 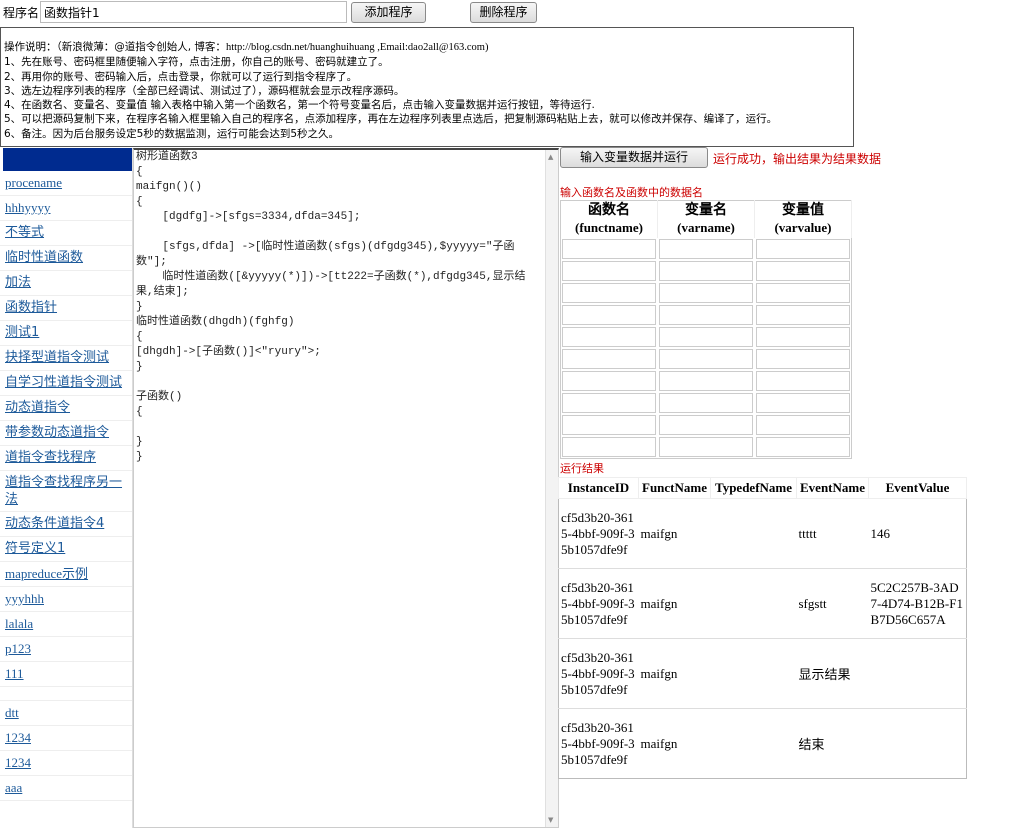 I want to click on program-link: 动态条件道指令4, so click(x=54, y=523).